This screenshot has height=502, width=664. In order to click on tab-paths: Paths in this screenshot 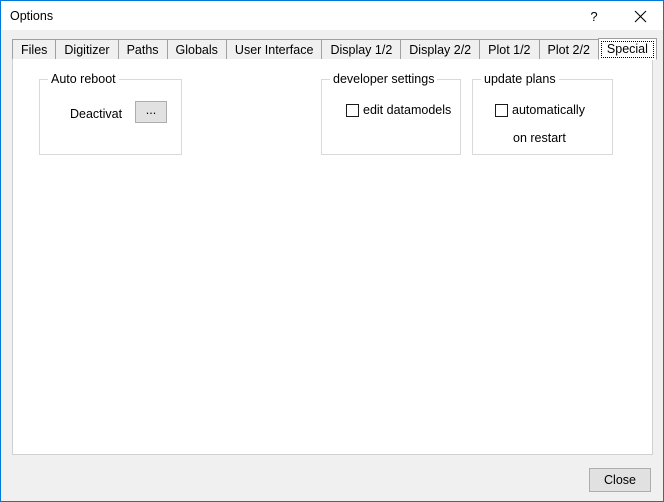, I will do `click(142, 49)`.